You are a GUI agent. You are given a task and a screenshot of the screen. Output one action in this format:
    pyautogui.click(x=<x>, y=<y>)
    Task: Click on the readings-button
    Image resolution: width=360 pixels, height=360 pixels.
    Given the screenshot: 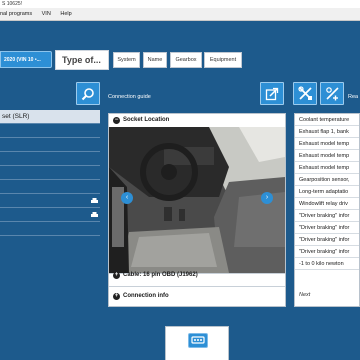 What is the action you would take?
    pyautogui.click(x=332, y=93)
    